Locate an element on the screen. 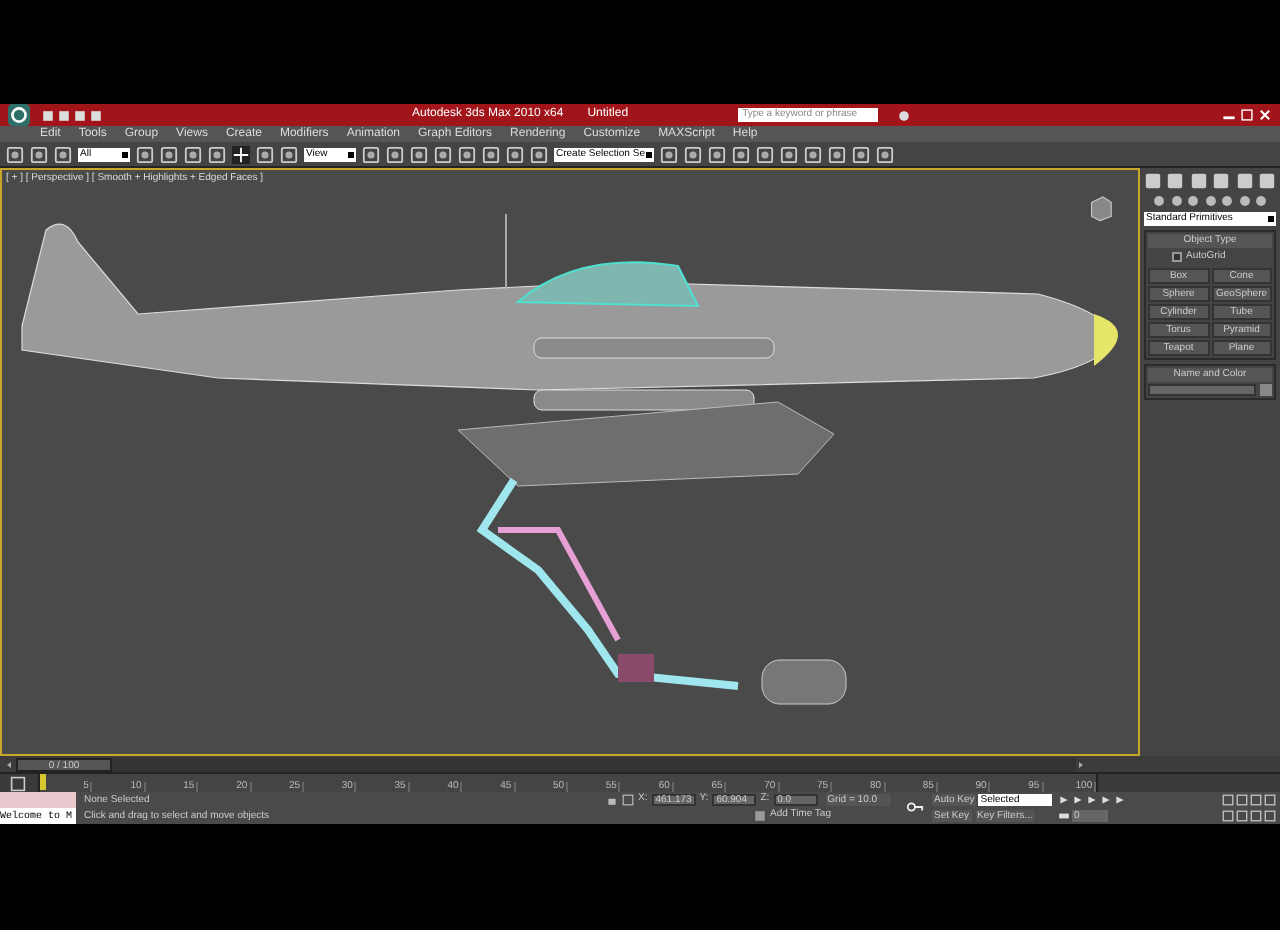 The height and width of the screenshot is (930, 1280). key-icon is located at coordinates (915, 807).